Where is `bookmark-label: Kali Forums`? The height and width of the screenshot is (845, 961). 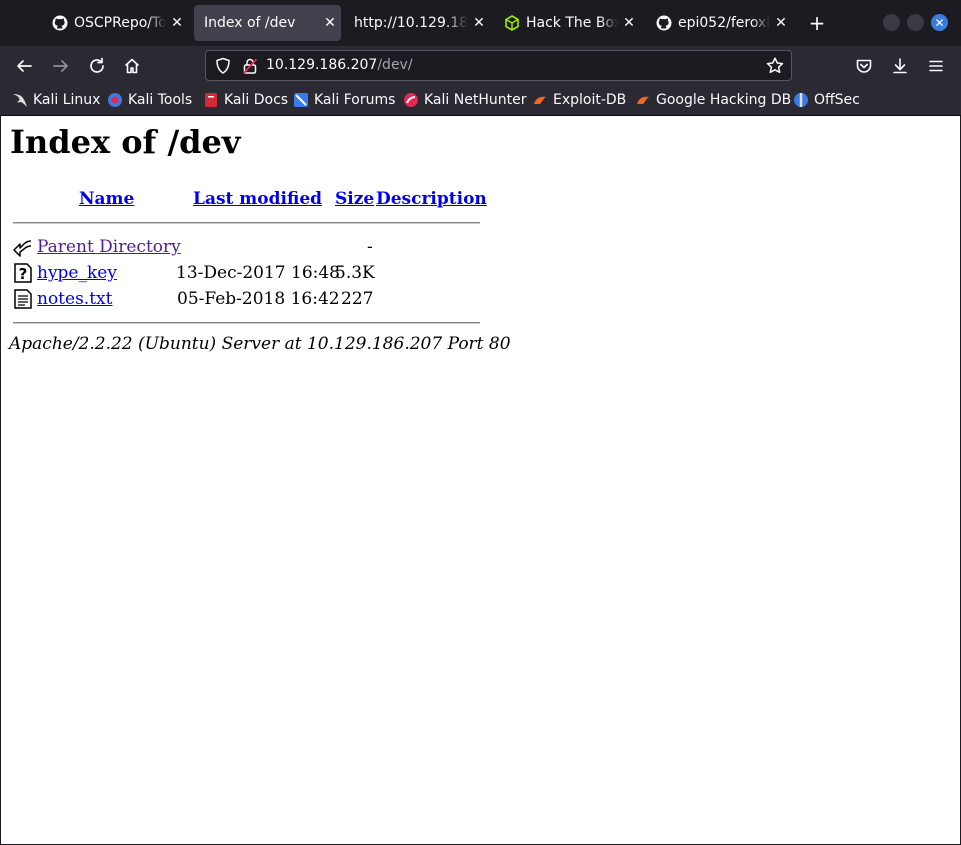 bookmark-label: Kali Forums is located at coordinates (355, 100).